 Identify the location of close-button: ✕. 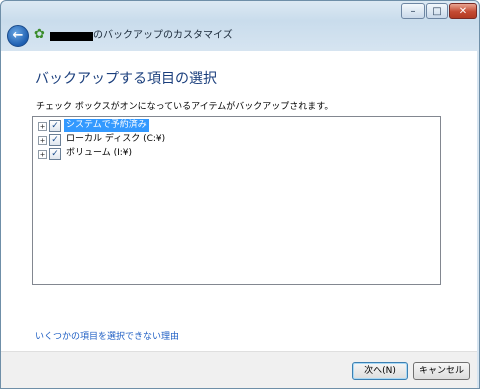
(463, 11).